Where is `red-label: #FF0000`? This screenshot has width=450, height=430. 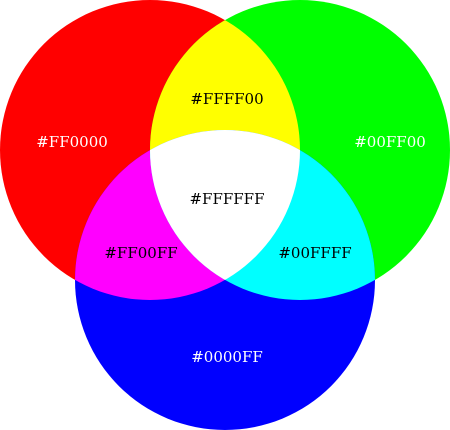 red-label: #FF0000 is located at coordinates (72, 142).